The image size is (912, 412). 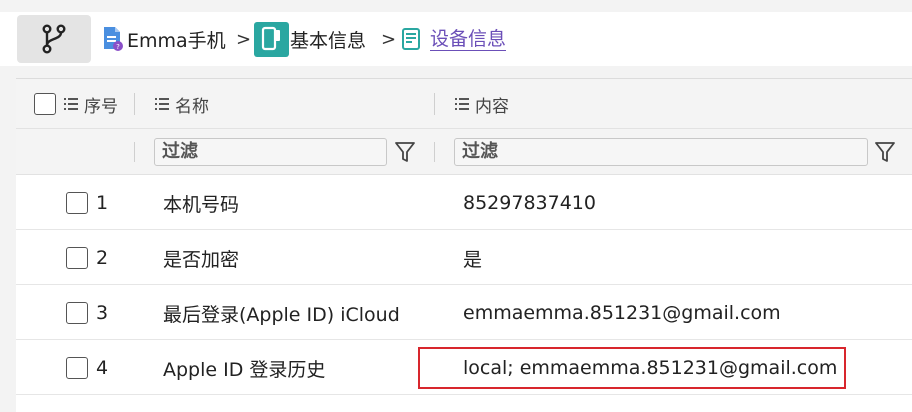 I want to click on breadcrumb-item-emma-phone: ? Emma手机, so click(x=164, y=39).